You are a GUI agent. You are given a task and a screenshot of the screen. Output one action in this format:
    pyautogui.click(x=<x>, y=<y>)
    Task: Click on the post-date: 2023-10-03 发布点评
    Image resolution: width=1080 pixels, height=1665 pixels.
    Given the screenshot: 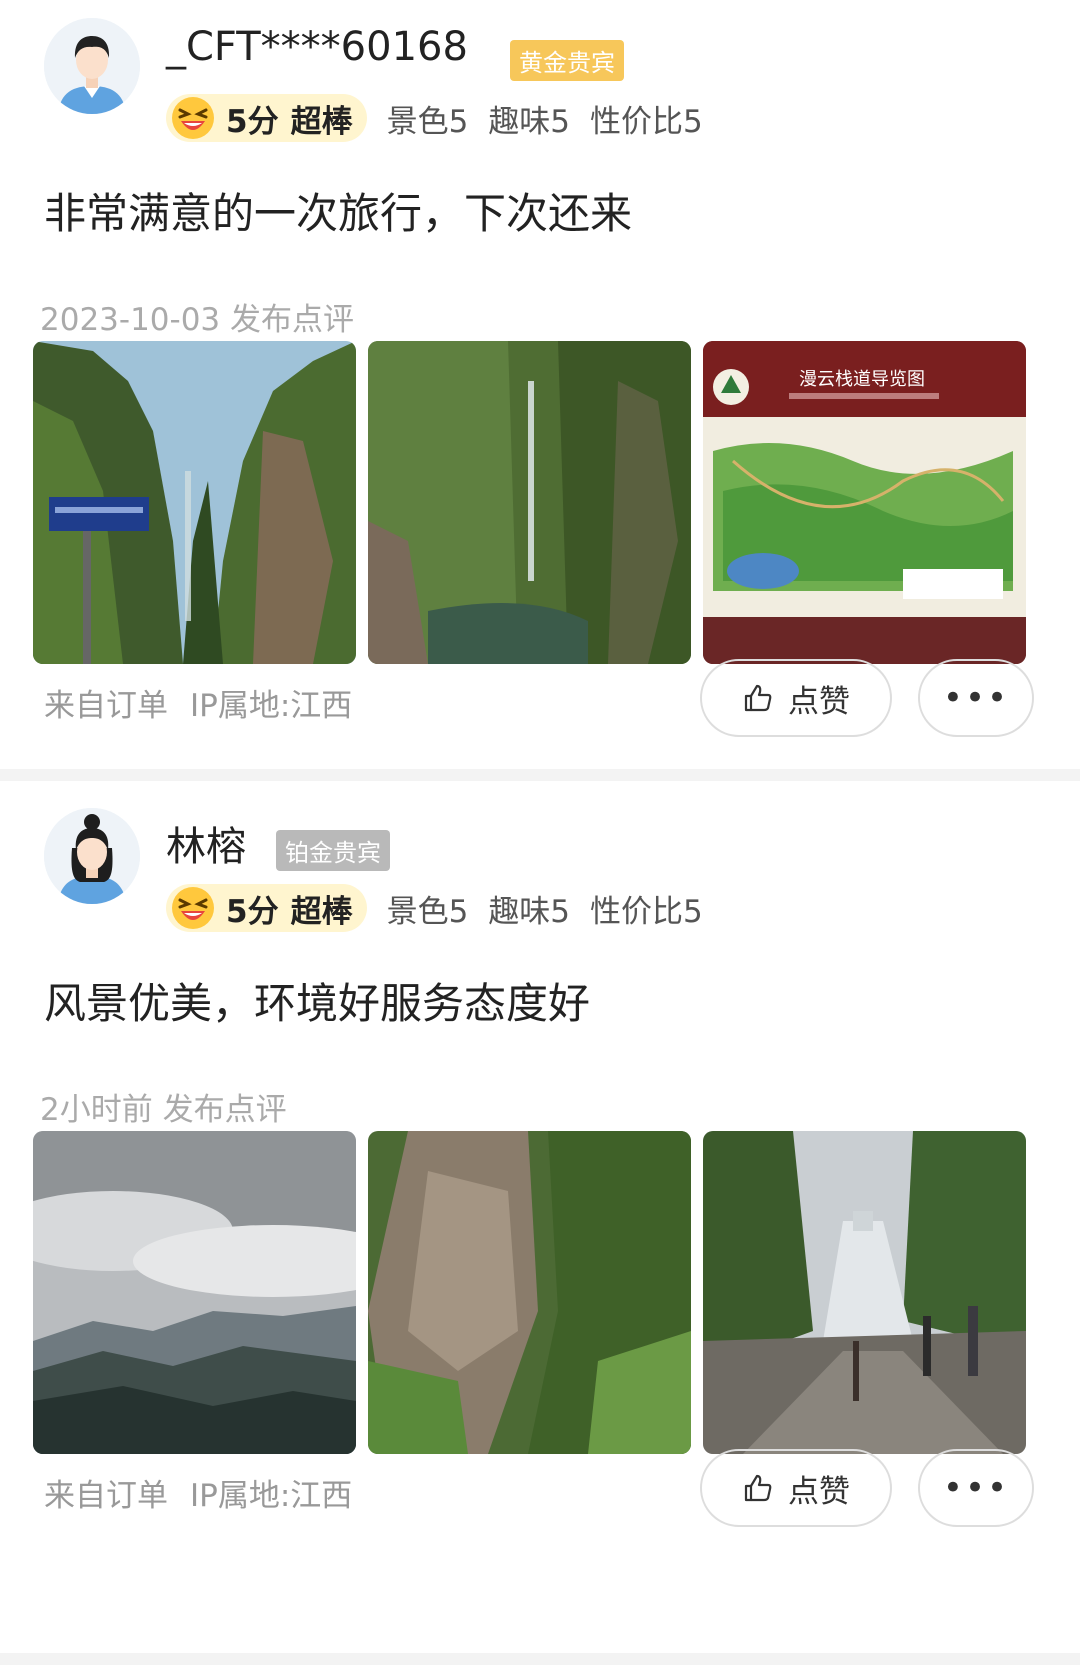 What is the action you would take?
    pyautogui.click(x=197, y=316)
    